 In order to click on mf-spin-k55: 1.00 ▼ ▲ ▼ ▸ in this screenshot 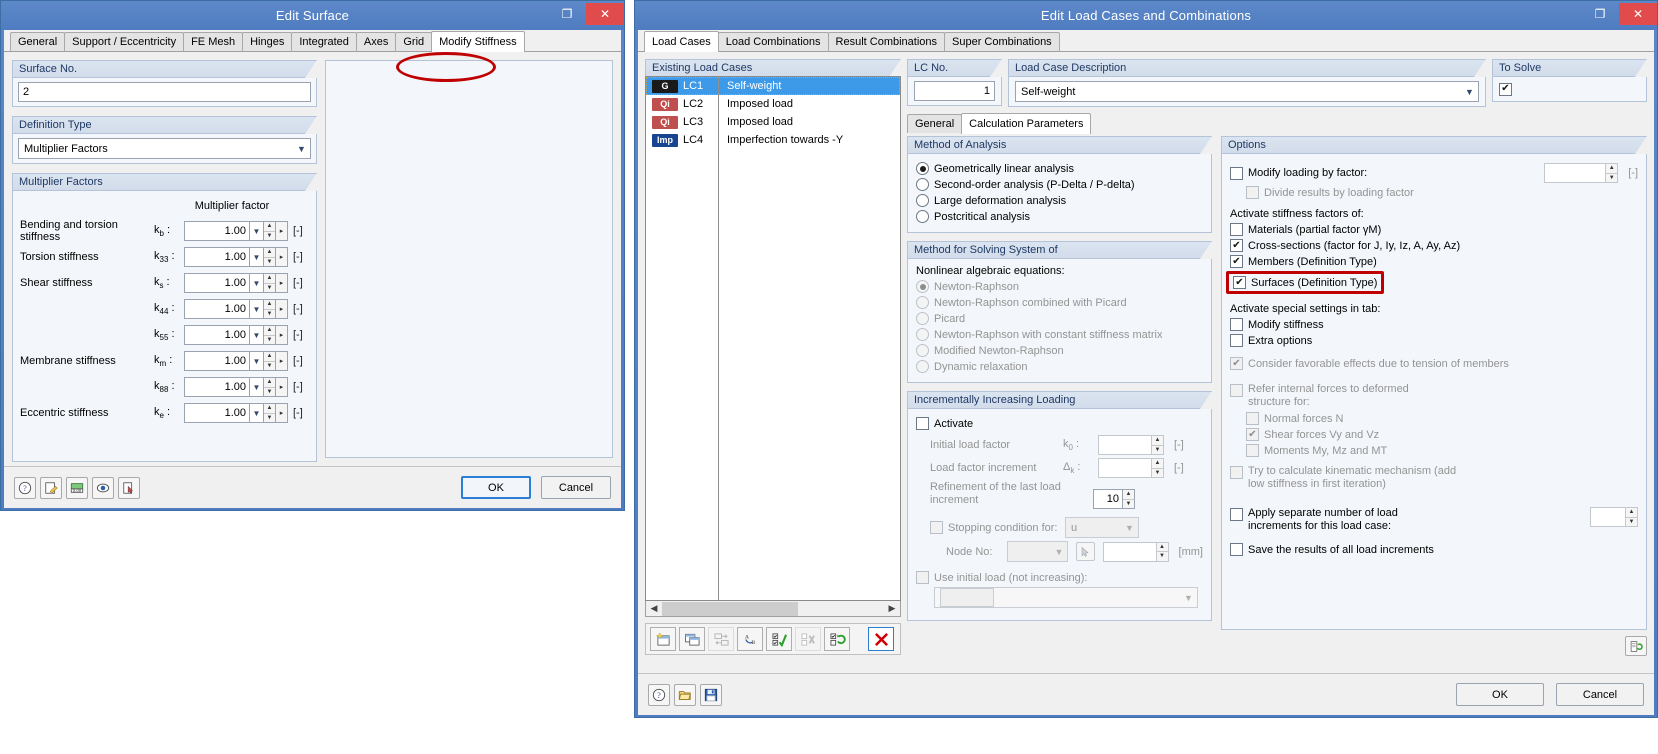, I will do `click(236, 335)`.